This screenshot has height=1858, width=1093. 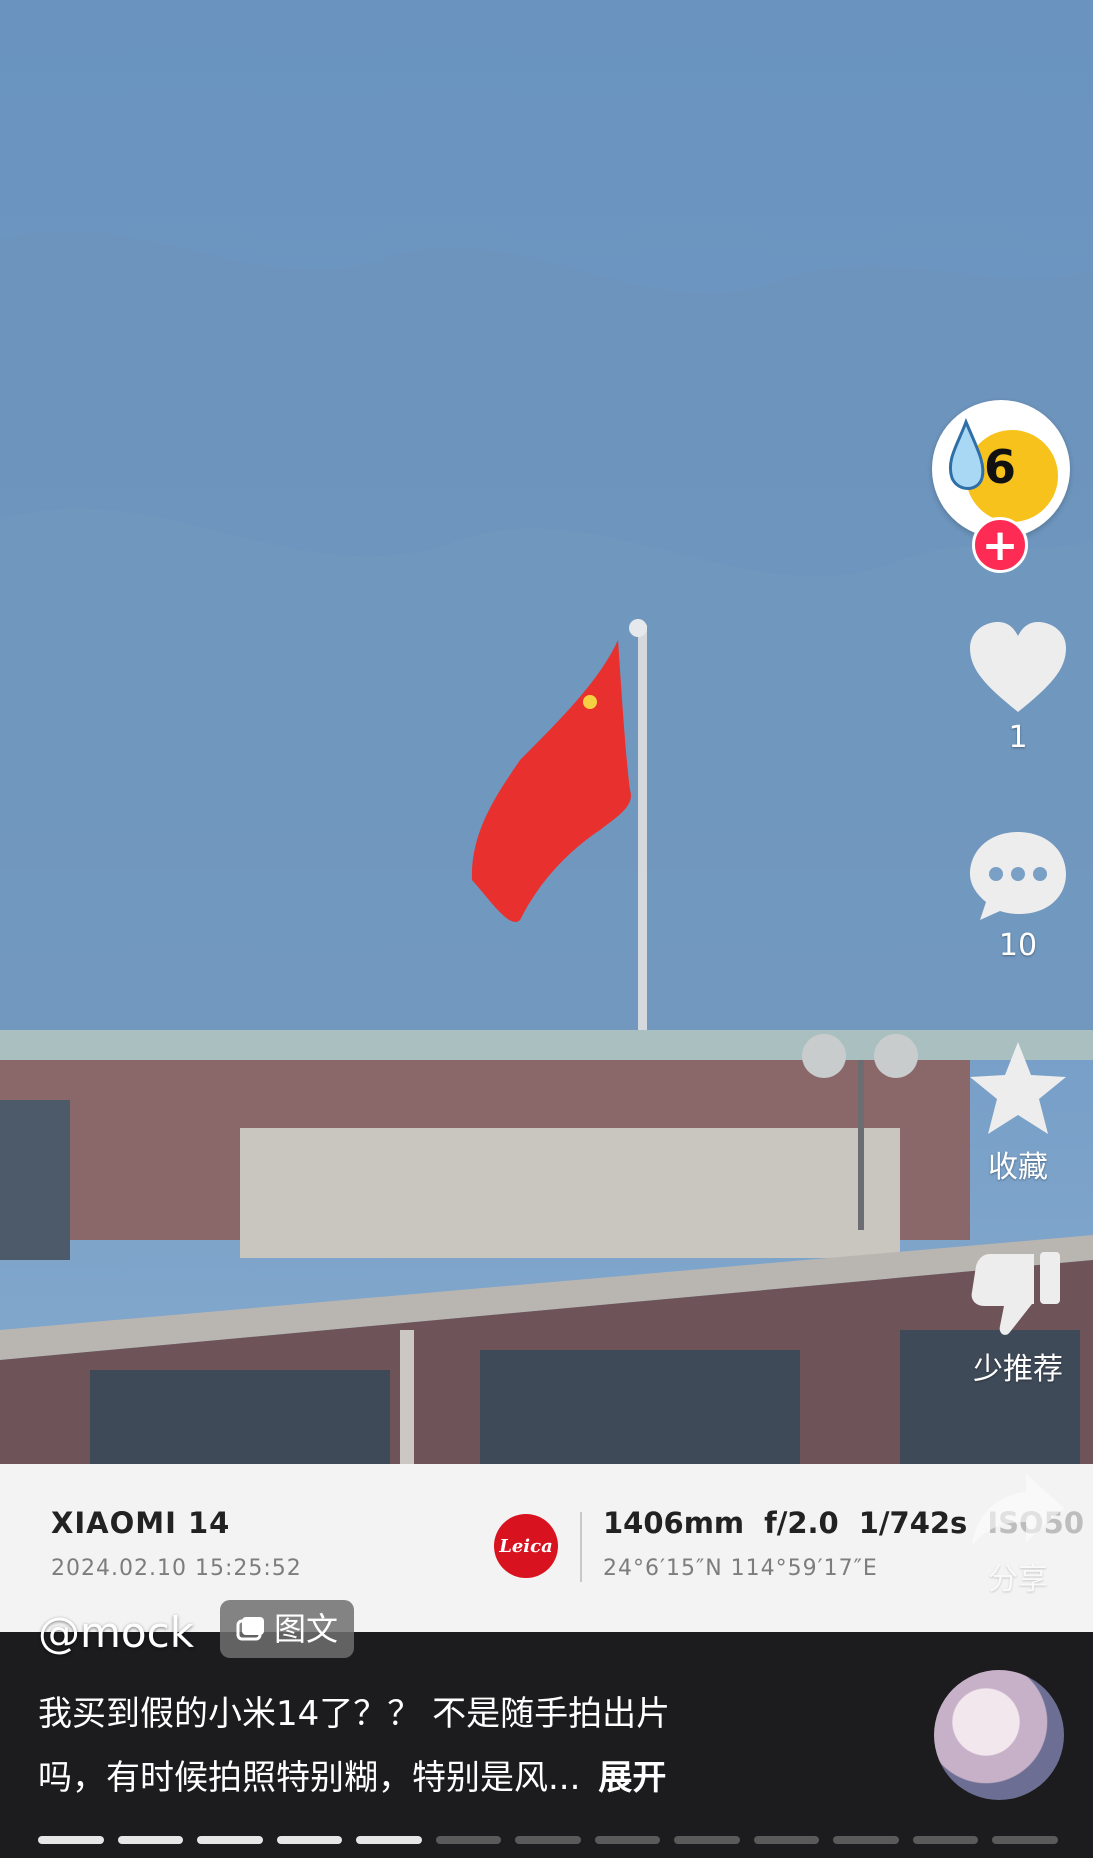 What do you see at coordinates (1018, 737) in the screenshot?
I see `like-count: 1` at bounding box center [1018, 737].